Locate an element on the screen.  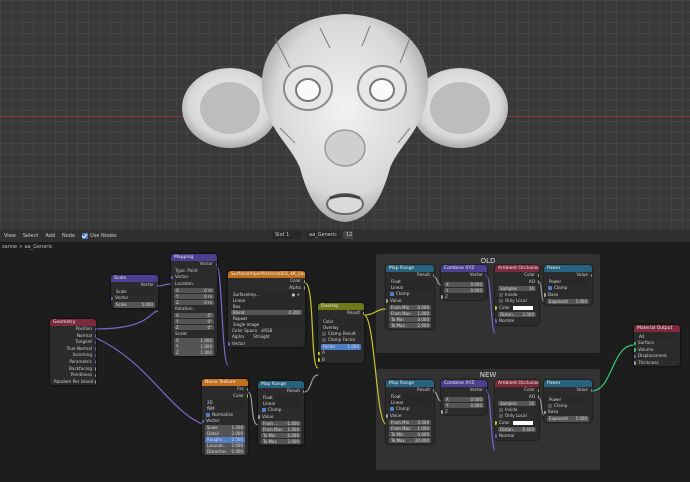
dimensions-dropdown: 2D is located at coordinates (225, 402).